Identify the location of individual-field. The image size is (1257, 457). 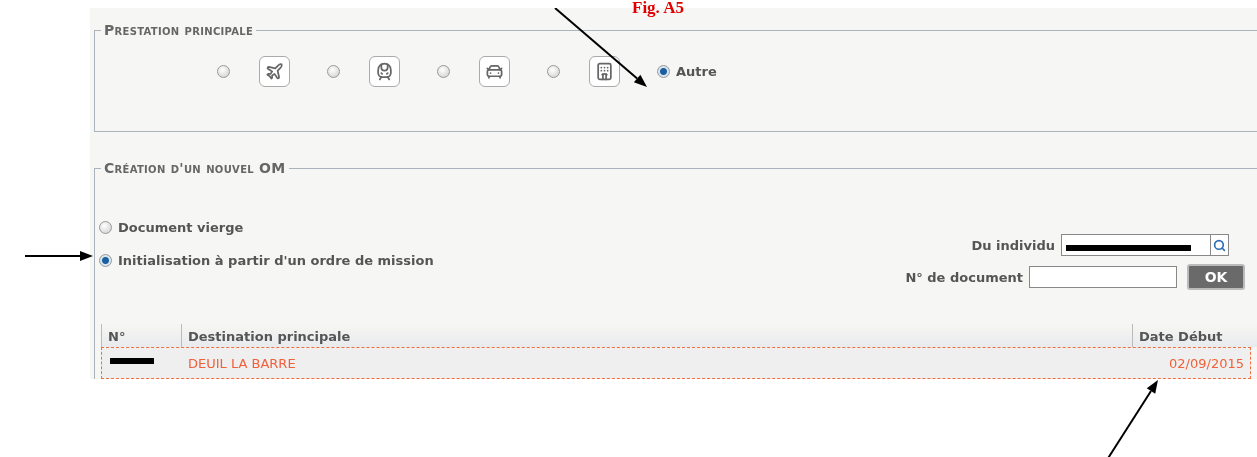
(1145, 245).